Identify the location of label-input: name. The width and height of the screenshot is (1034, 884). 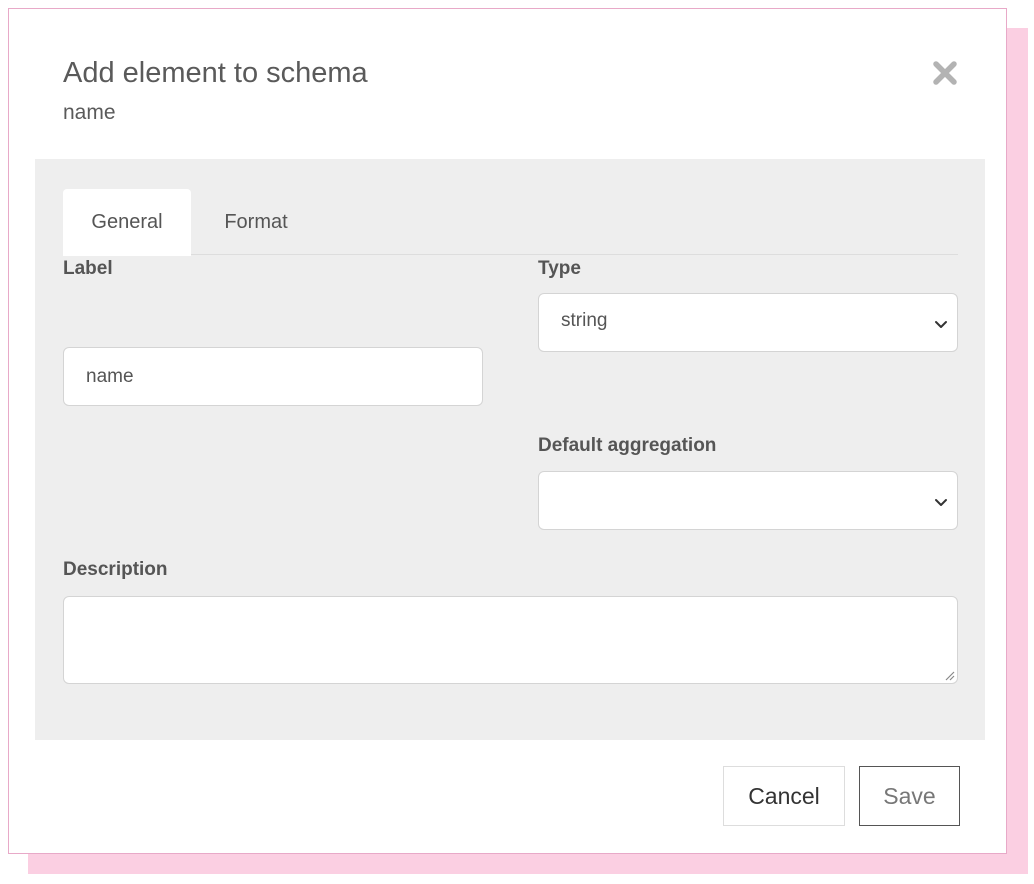
(273, 376).